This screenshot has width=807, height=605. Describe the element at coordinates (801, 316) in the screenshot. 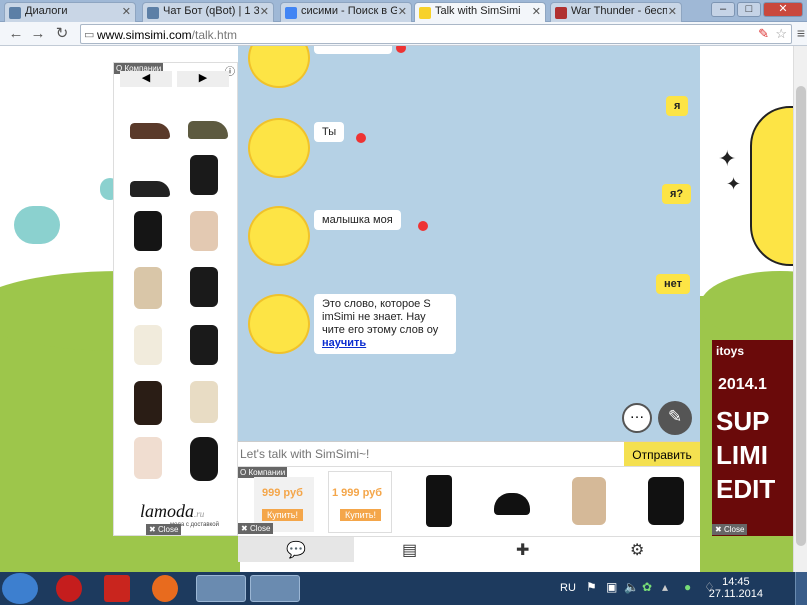

I see `scrollbar-thumb` at that location.